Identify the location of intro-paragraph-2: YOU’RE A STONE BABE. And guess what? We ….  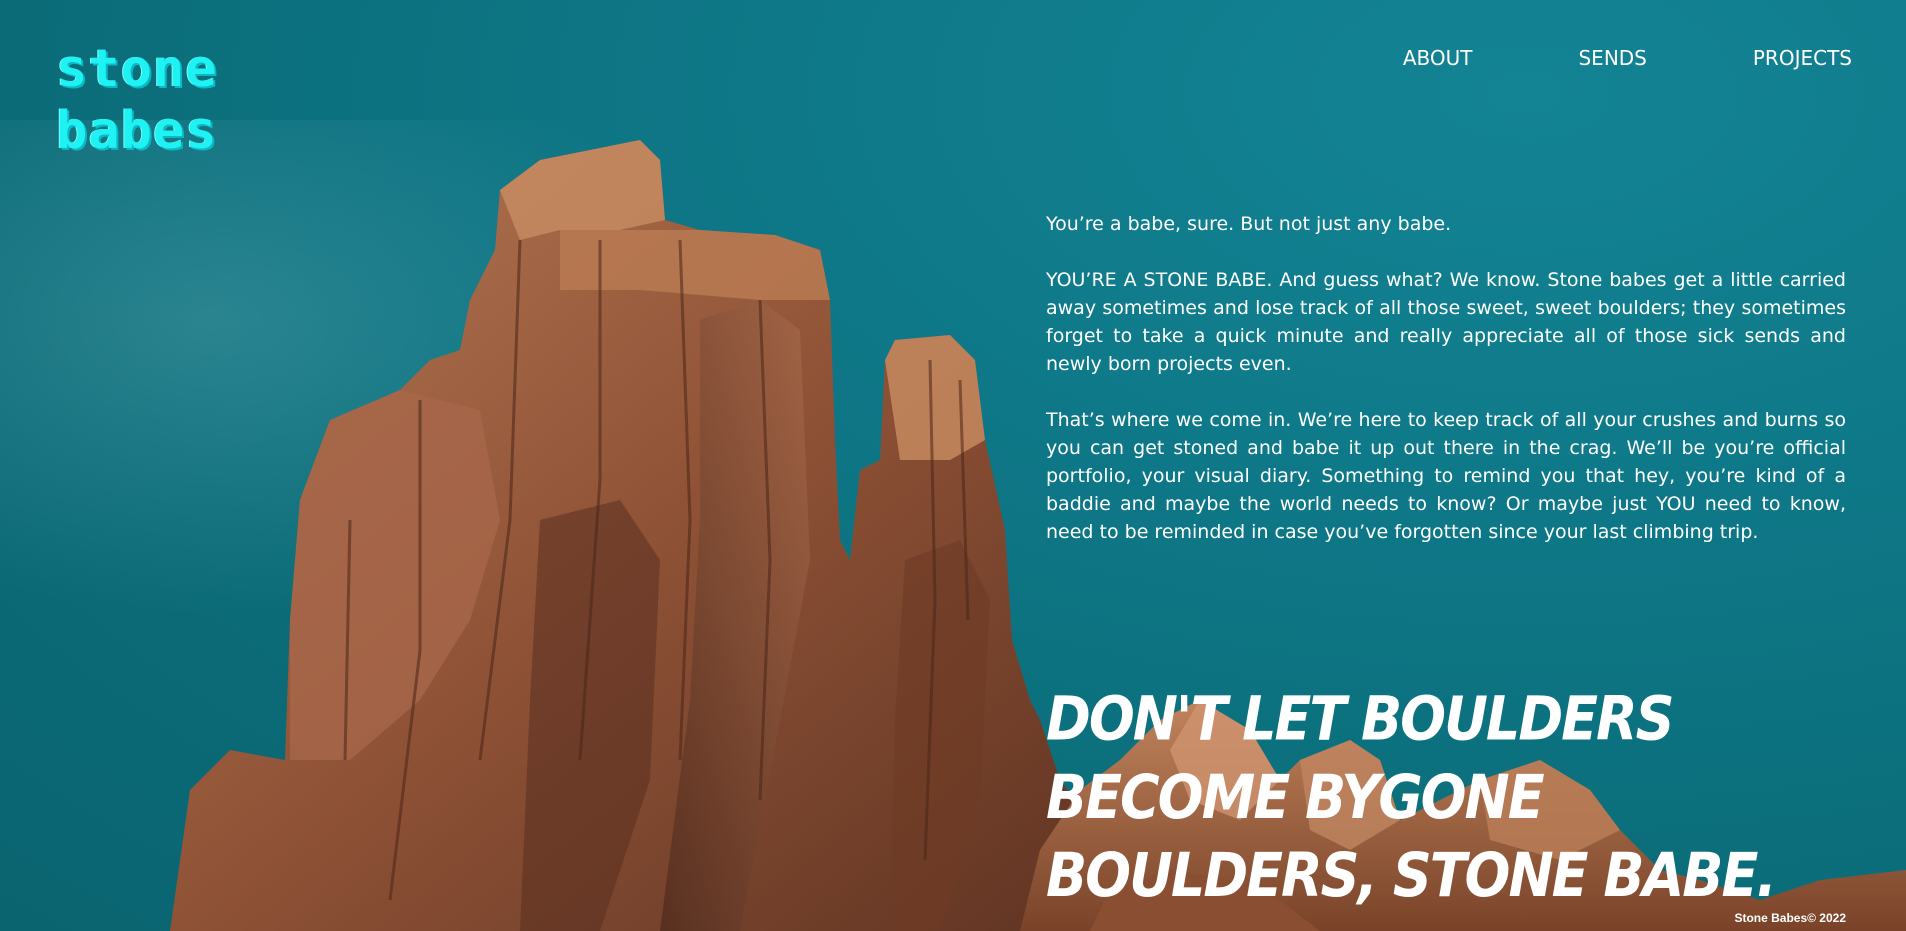
(1446, 322).